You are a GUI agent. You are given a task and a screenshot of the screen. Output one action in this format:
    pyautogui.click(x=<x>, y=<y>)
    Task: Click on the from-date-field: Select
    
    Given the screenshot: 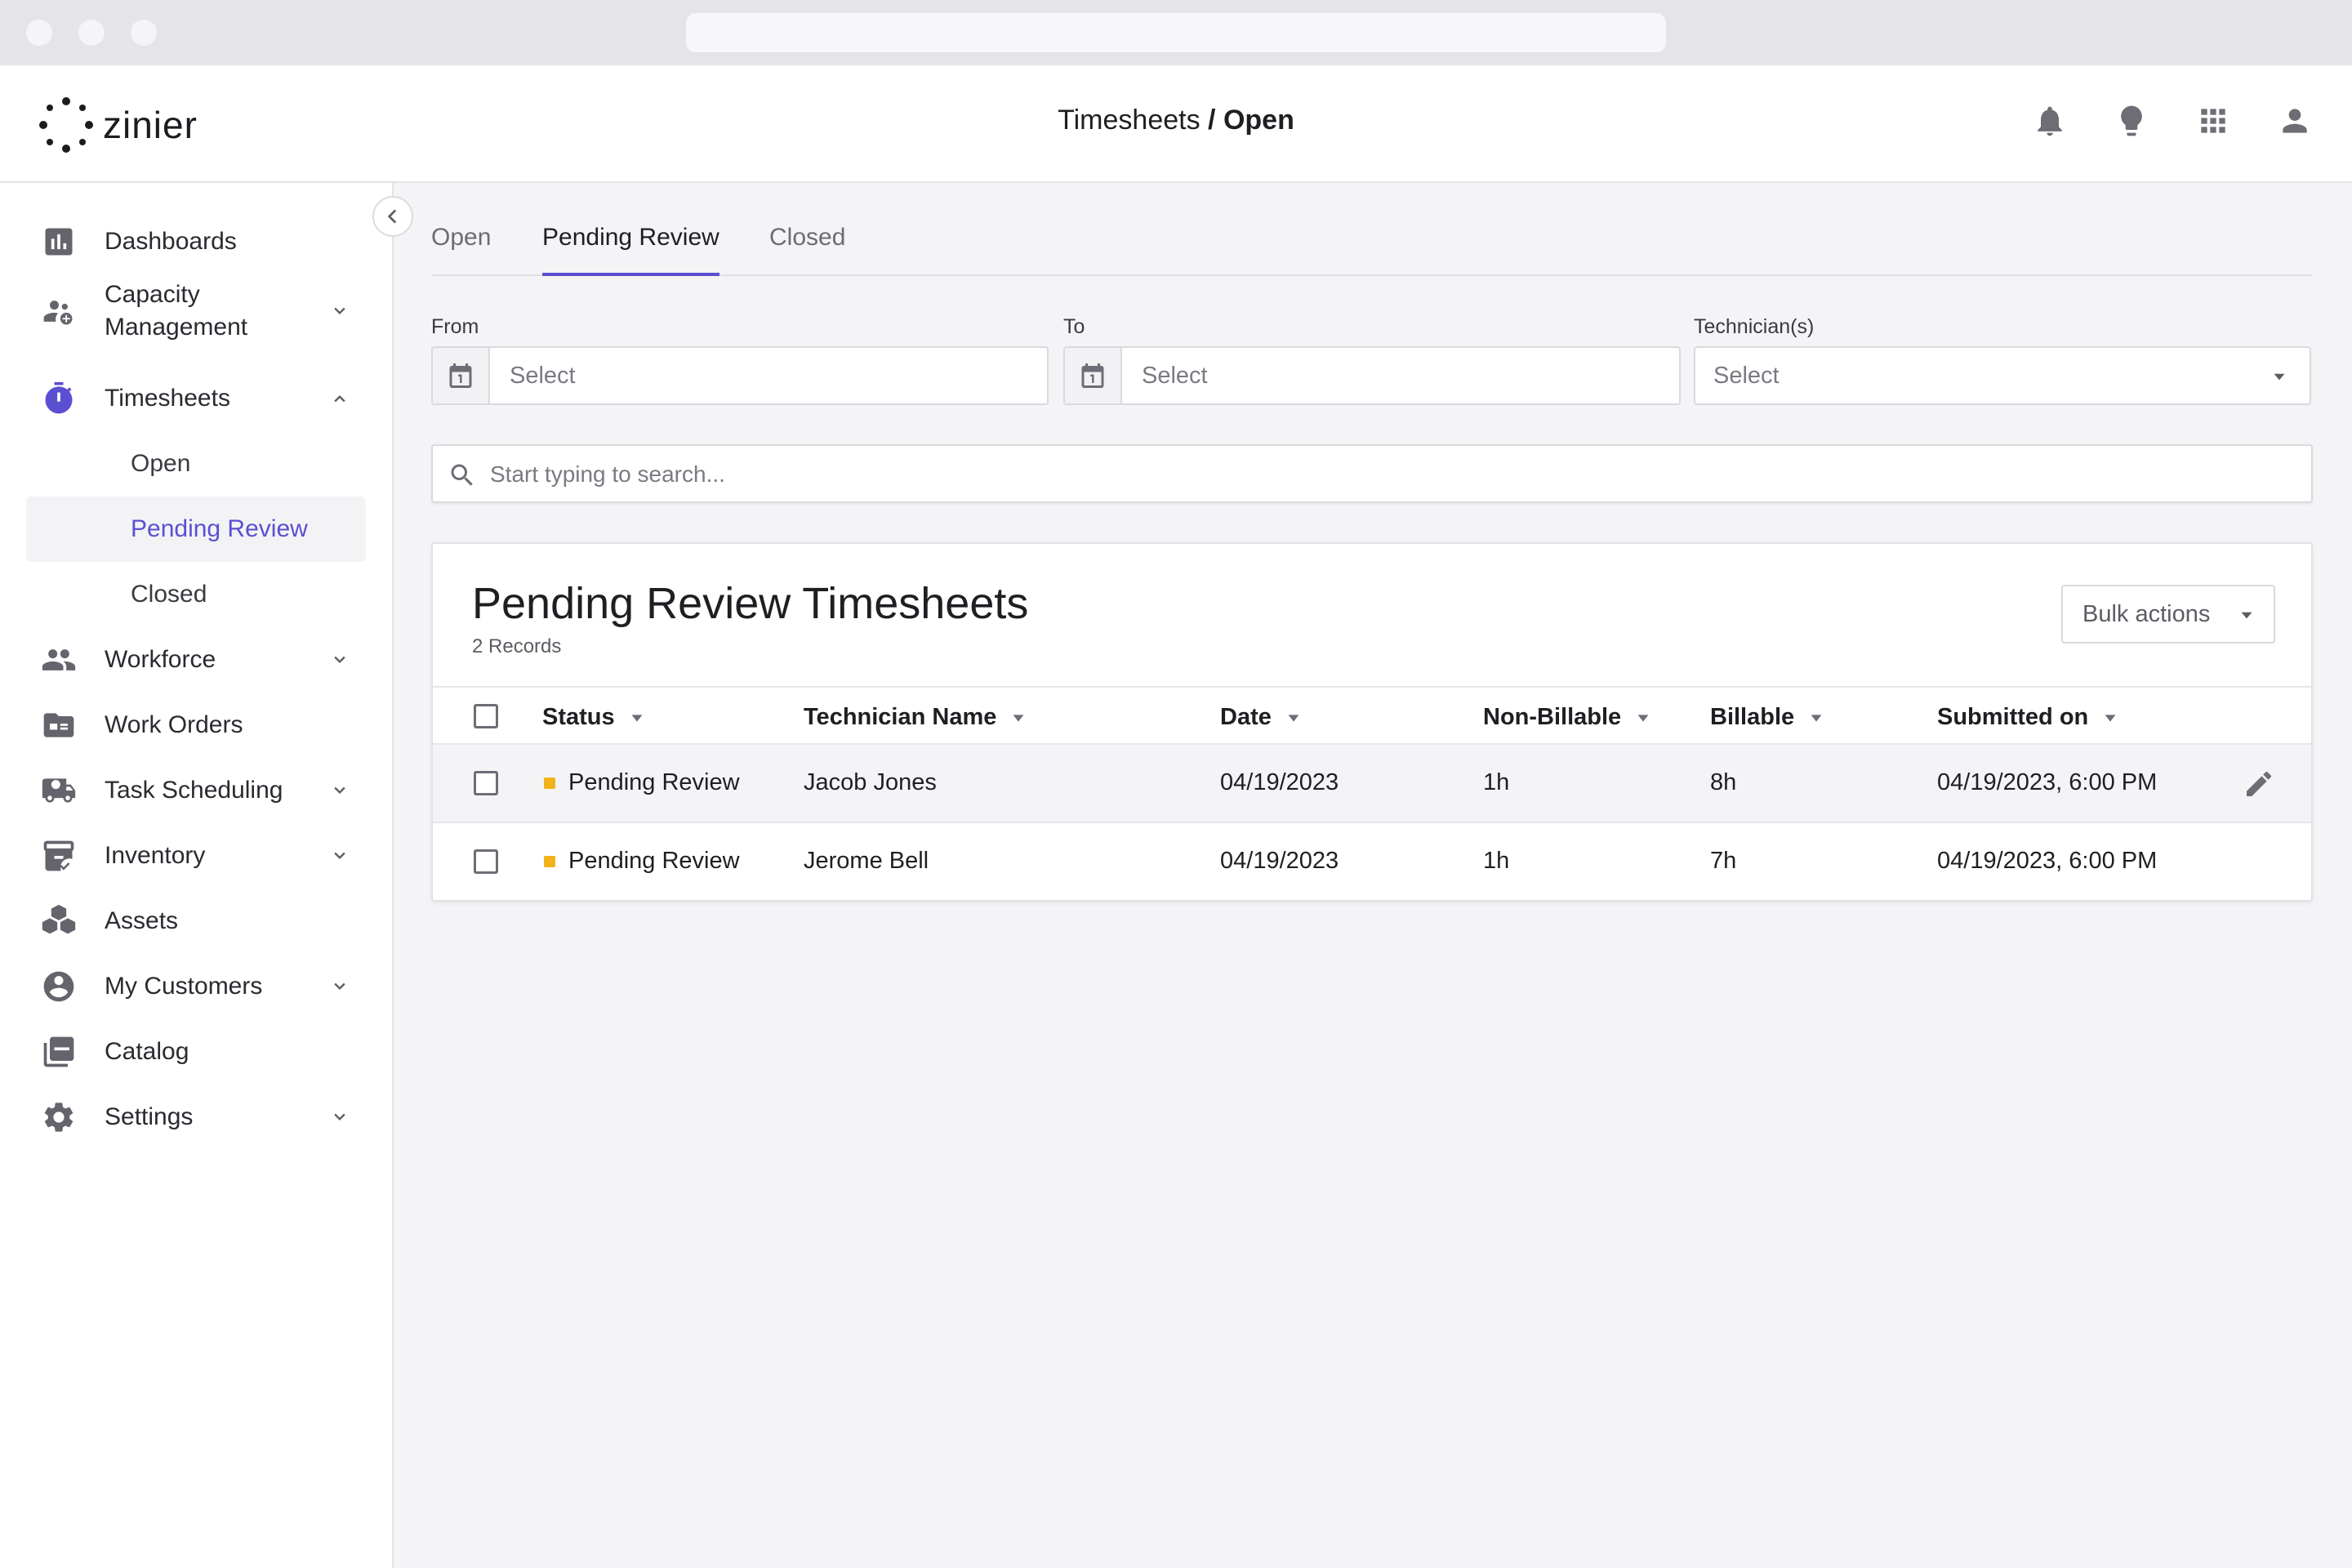 What is the action you would take?
    pyautogui.click(x=740, y=375)
    